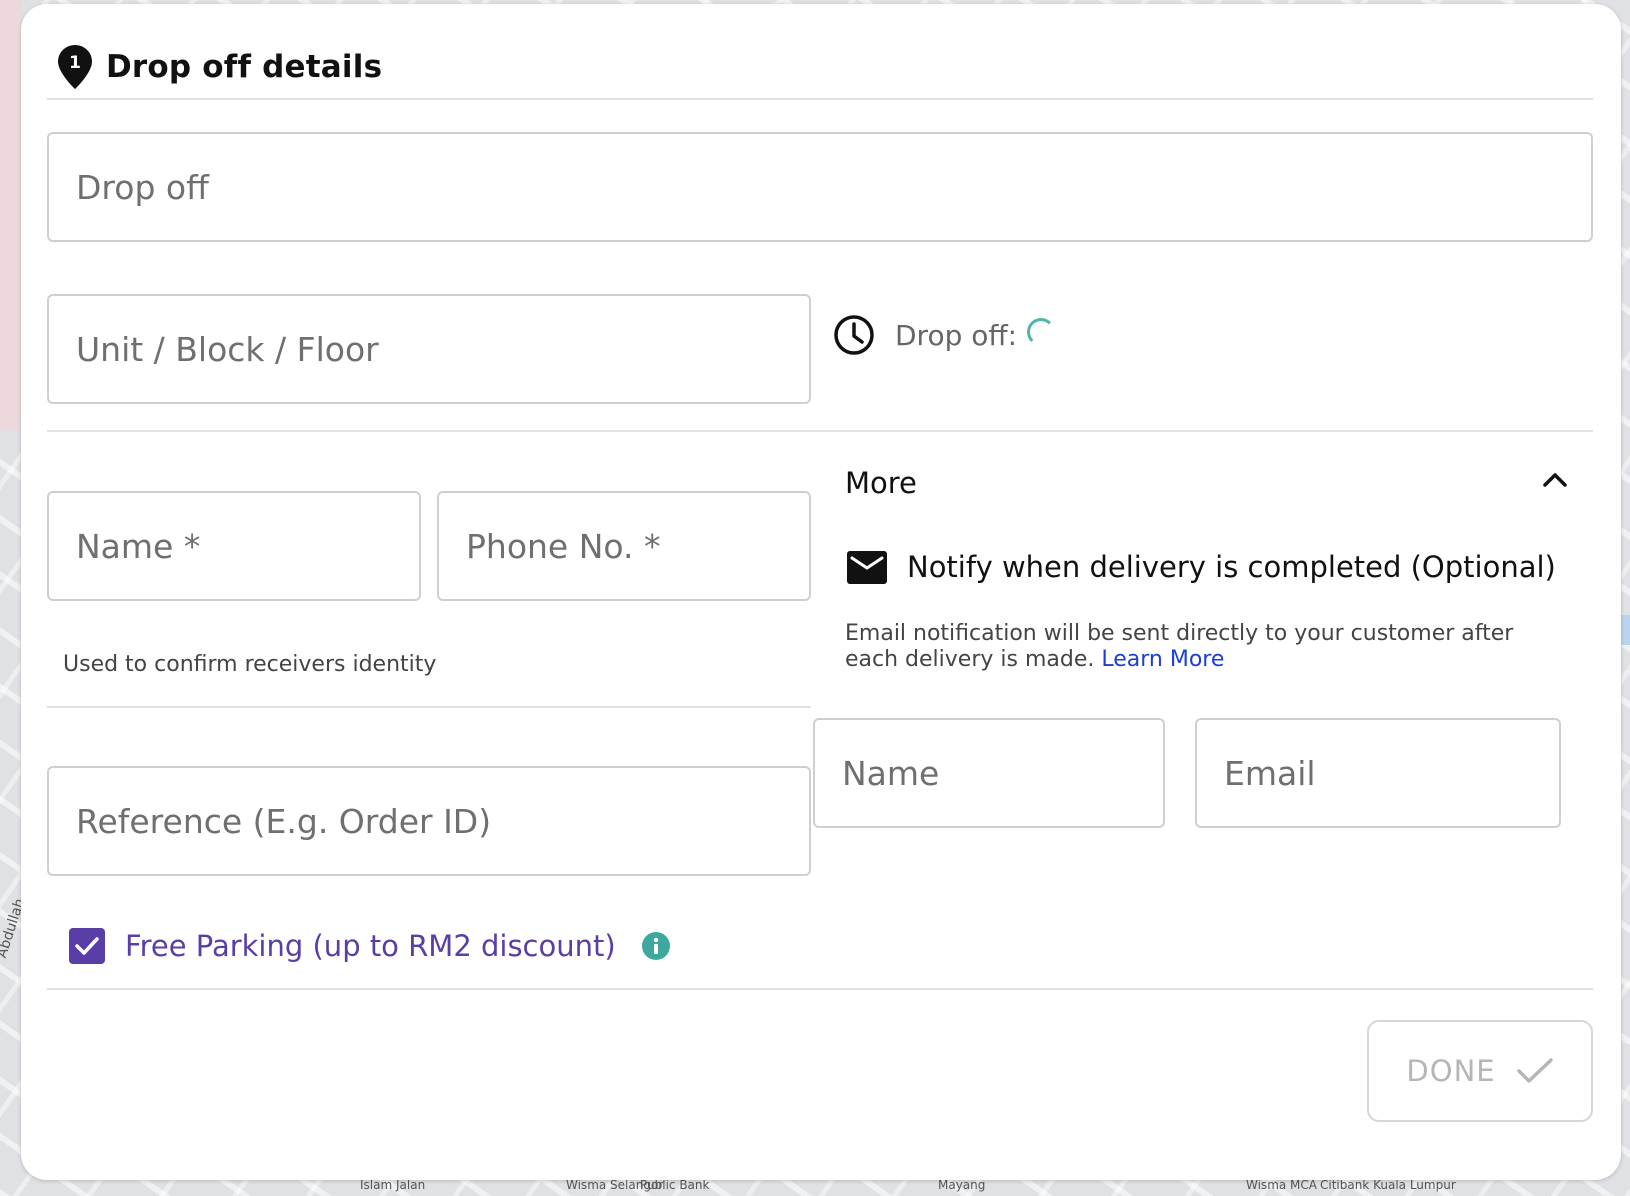 This screenshot has width=1630, height=1196. Describe the element at coordinates (1281, 1185) in the screenshot. I see `map-label: Wisma MCA` at that location.